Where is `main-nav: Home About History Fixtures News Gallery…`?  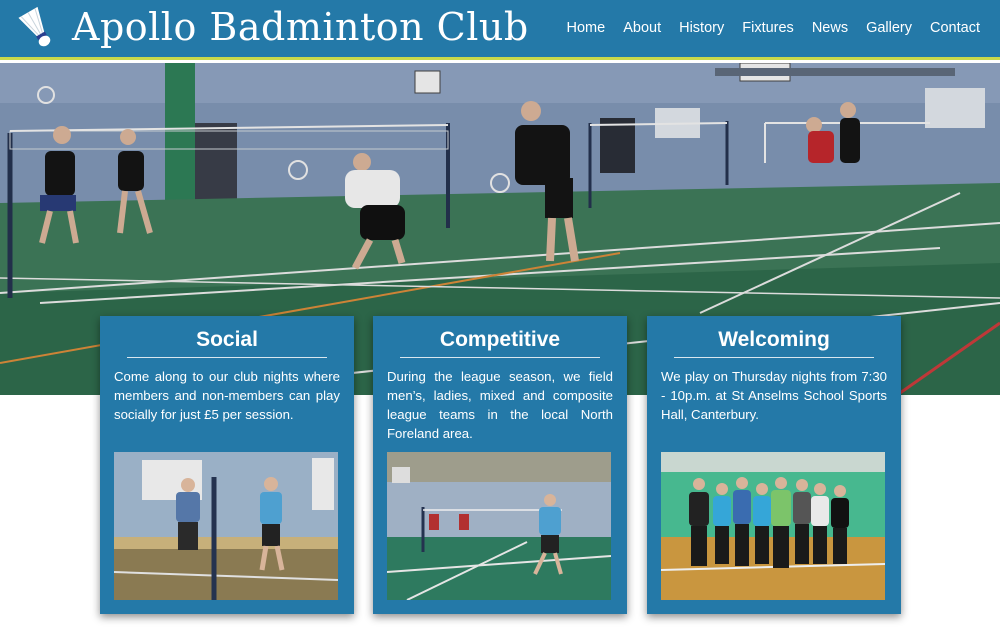
main-nav: Home About History Fixtures News Gallery… is located at coordinates (773, 28).